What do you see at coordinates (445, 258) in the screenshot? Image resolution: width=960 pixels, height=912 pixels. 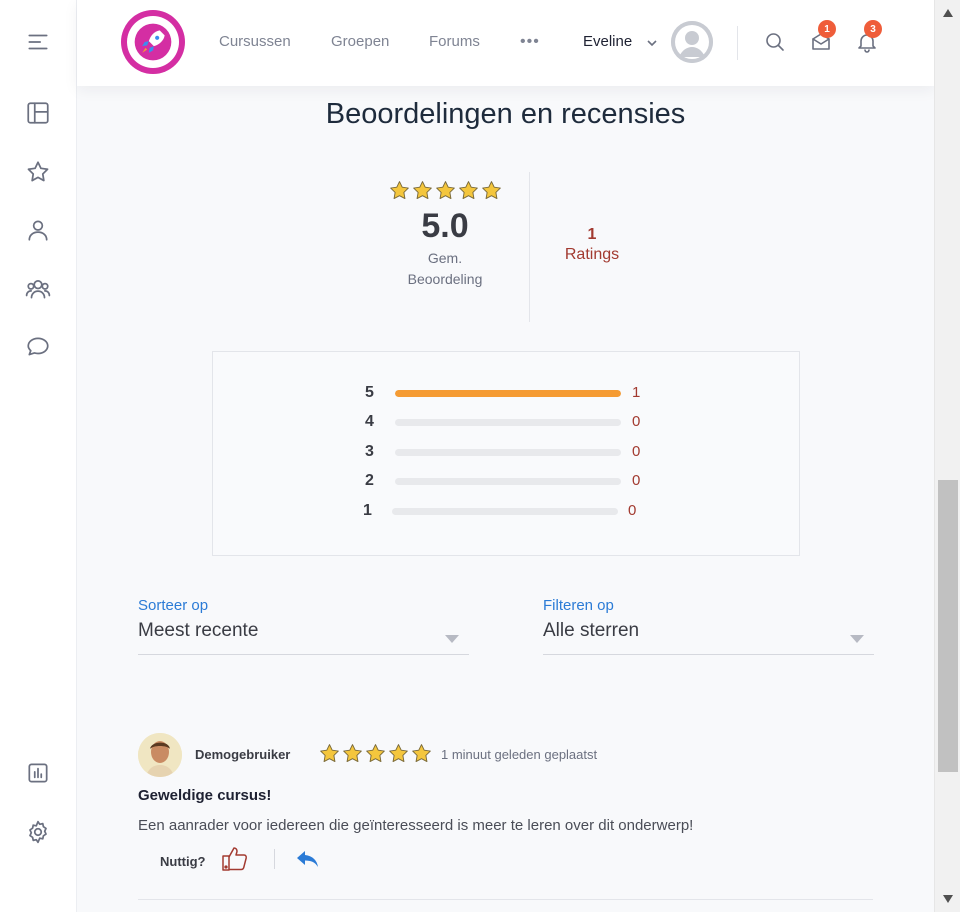 I see `average-label-line1: Gem.` at bounding box center [445, 258].